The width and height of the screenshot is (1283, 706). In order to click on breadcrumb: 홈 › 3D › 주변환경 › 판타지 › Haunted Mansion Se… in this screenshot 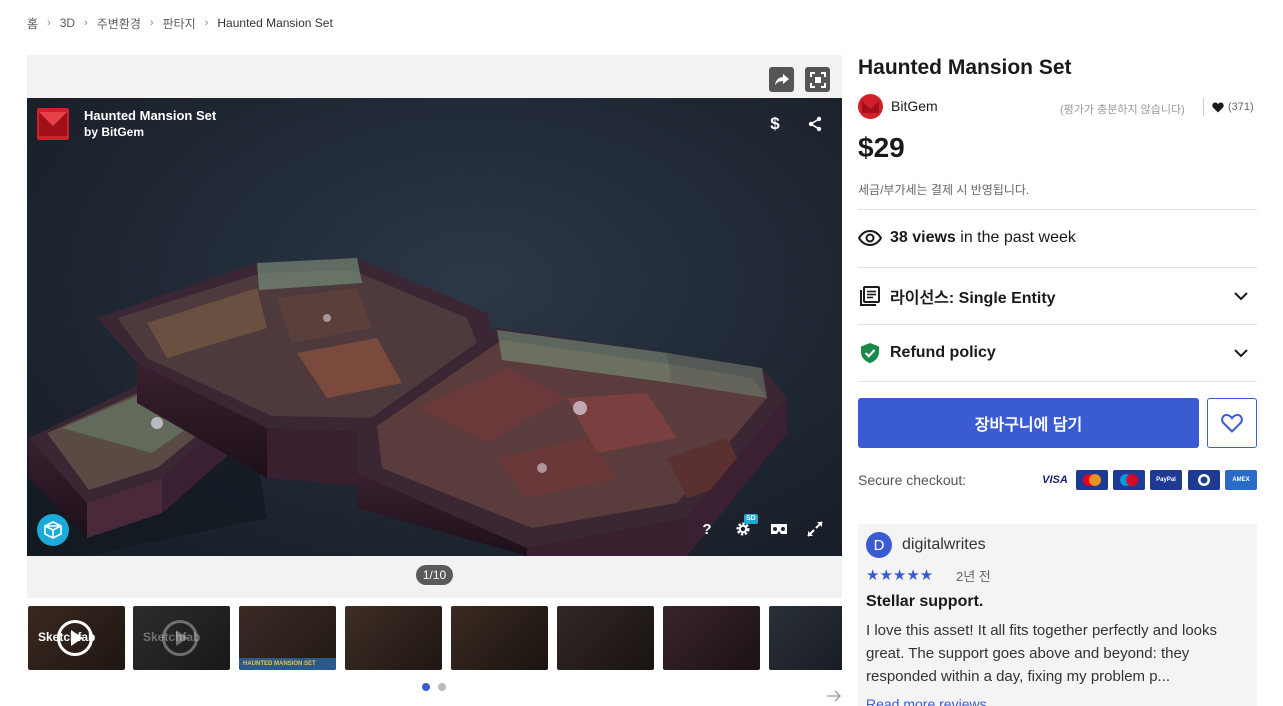, I will do `click(180, 23)`.